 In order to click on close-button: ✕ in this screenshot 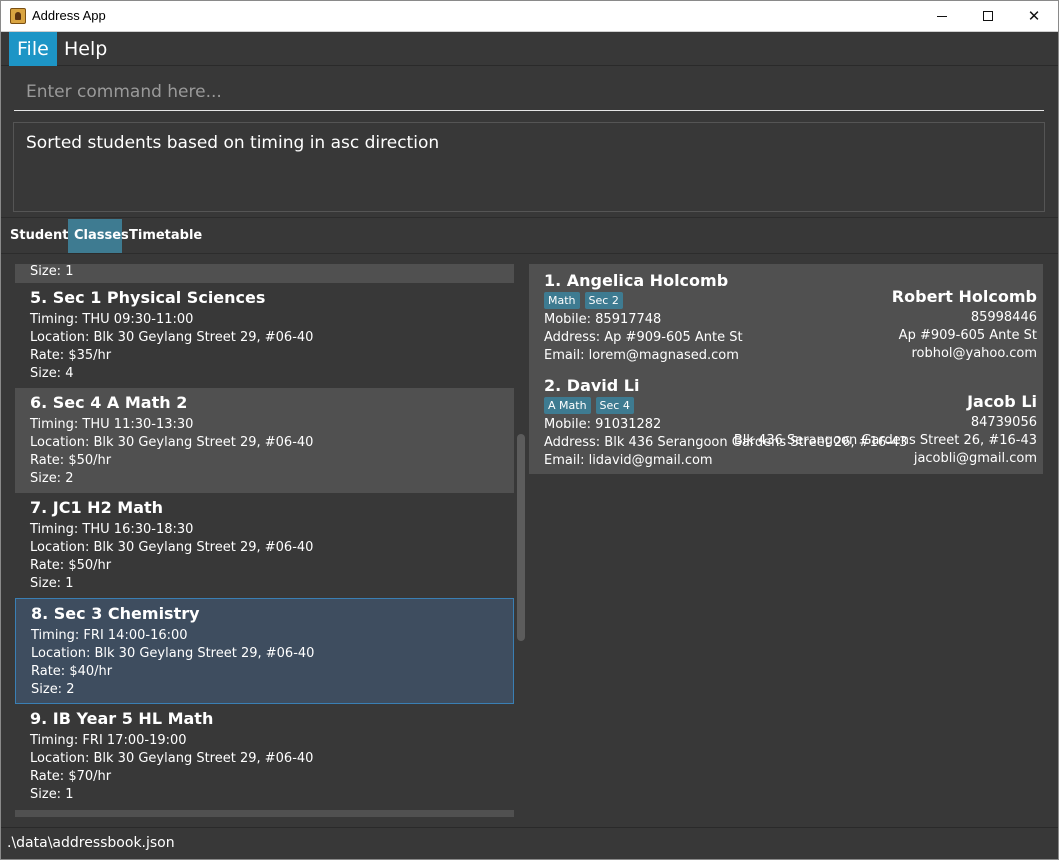, I will do `click(1034, 16)`.